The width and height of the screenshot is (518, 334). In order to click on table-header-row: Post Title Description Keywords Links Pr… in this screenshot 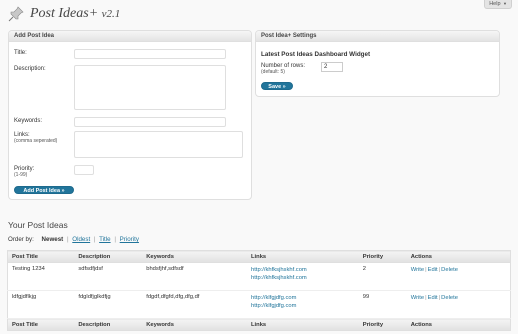, I will do `click(259, 256)`.